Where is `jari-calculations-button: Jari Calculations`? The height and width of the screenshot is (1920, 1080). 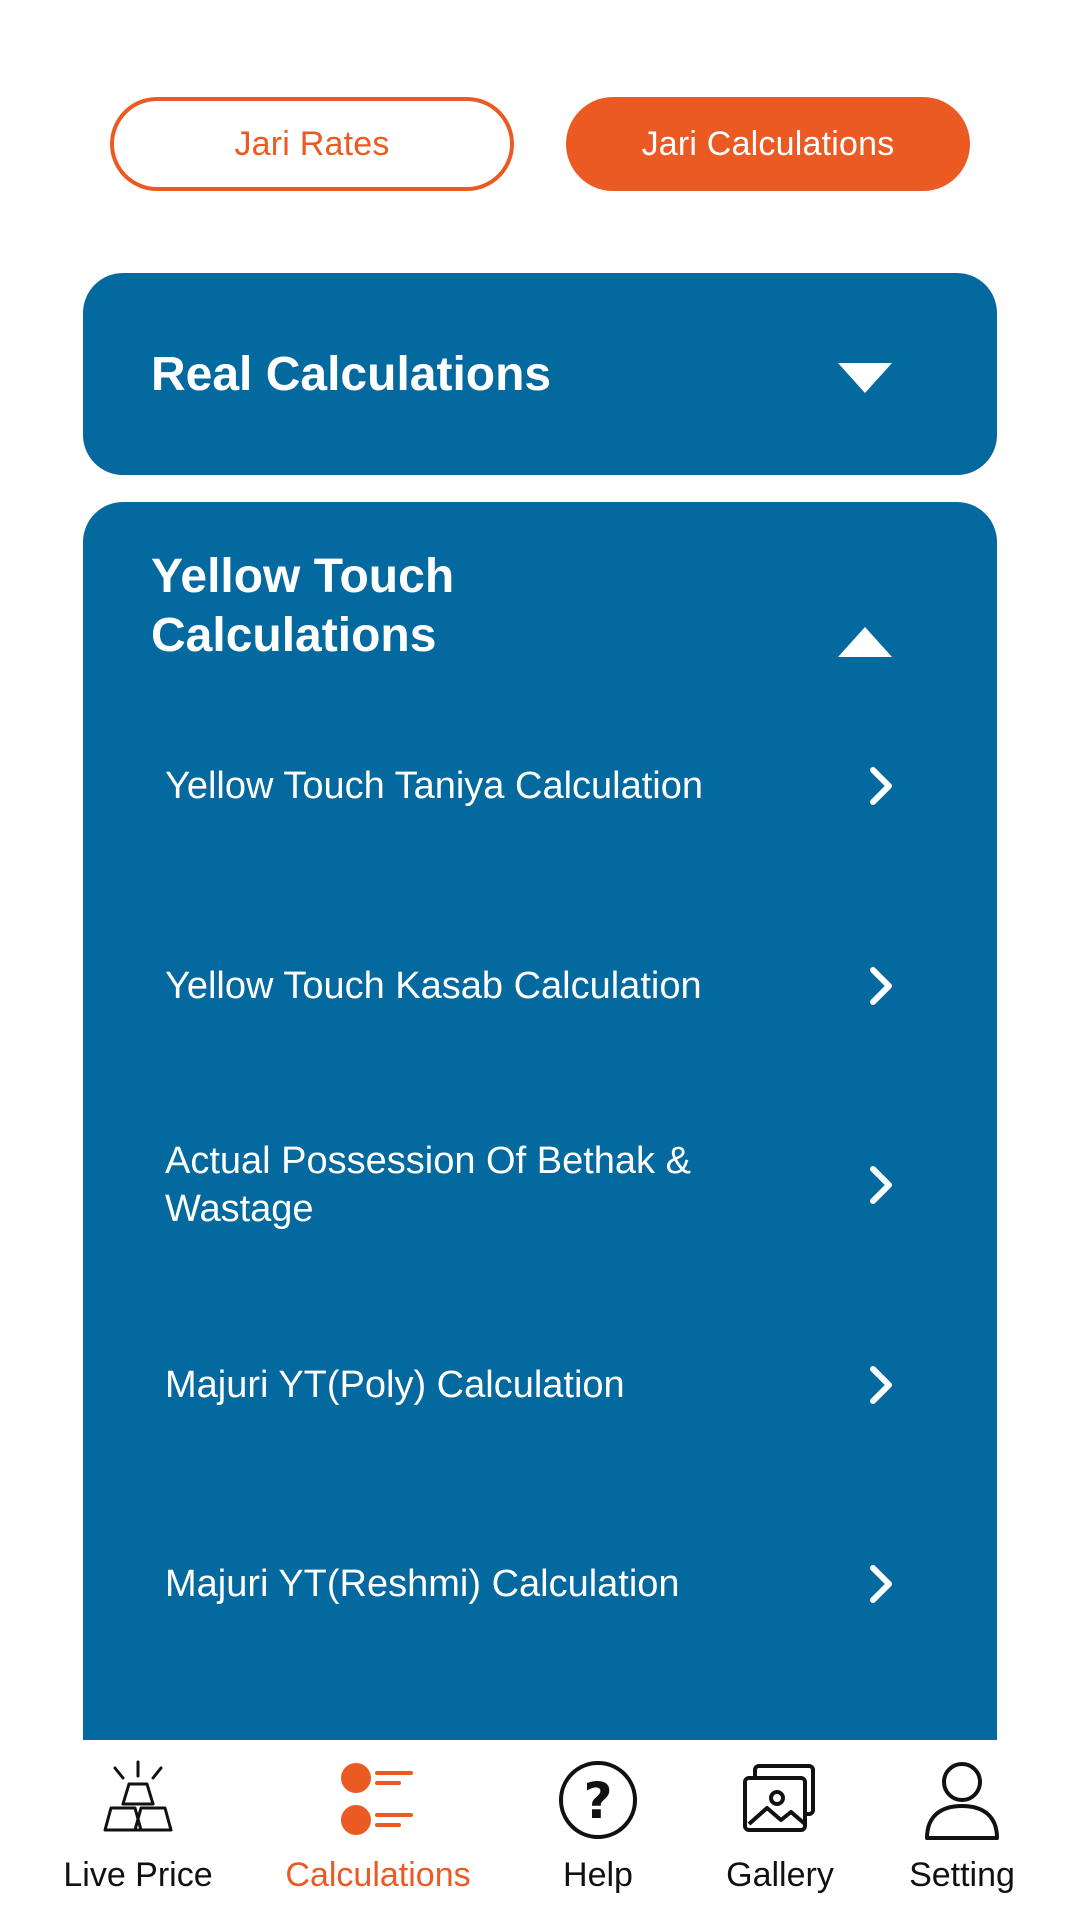 jari-calculations-button: Jari Calculations is located at coordinates (768, 144).